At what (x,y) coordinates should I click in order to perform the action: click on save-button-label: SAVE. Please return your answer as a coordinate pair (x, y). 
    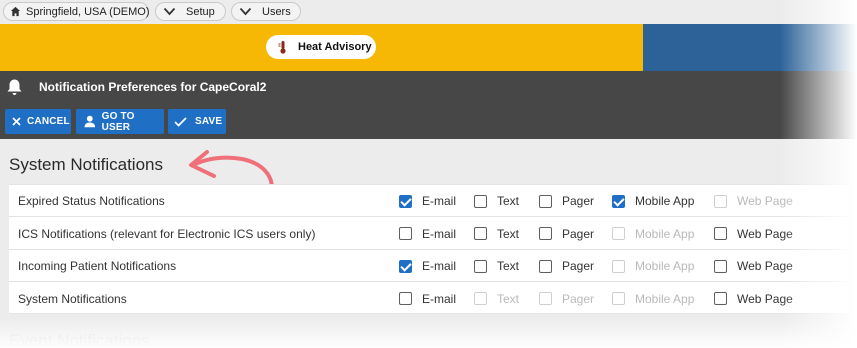
    Looking at the image, I should click on (209, 121).